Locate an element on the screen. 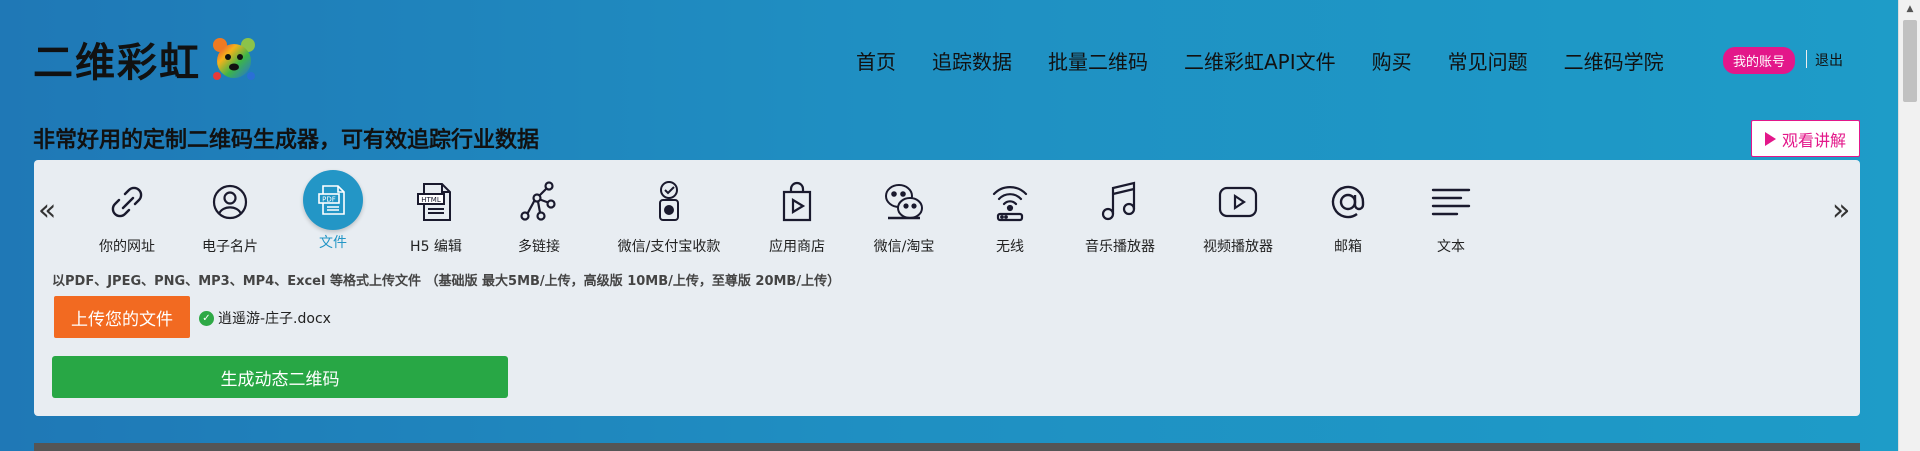 The width and height of the screenshot is (1920, 451). play-icon is located at coordinates (1770, 138).